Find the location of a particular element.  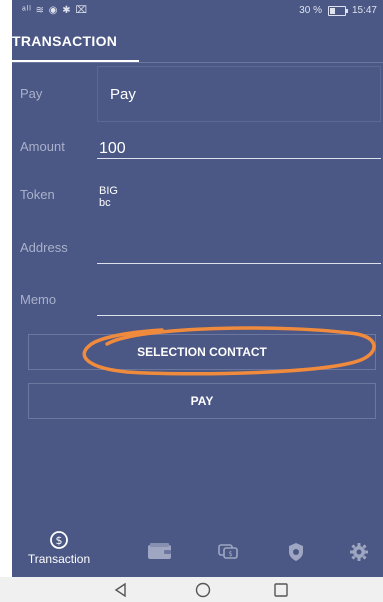

clock: 15:47 is located at coordinates (364, 10).